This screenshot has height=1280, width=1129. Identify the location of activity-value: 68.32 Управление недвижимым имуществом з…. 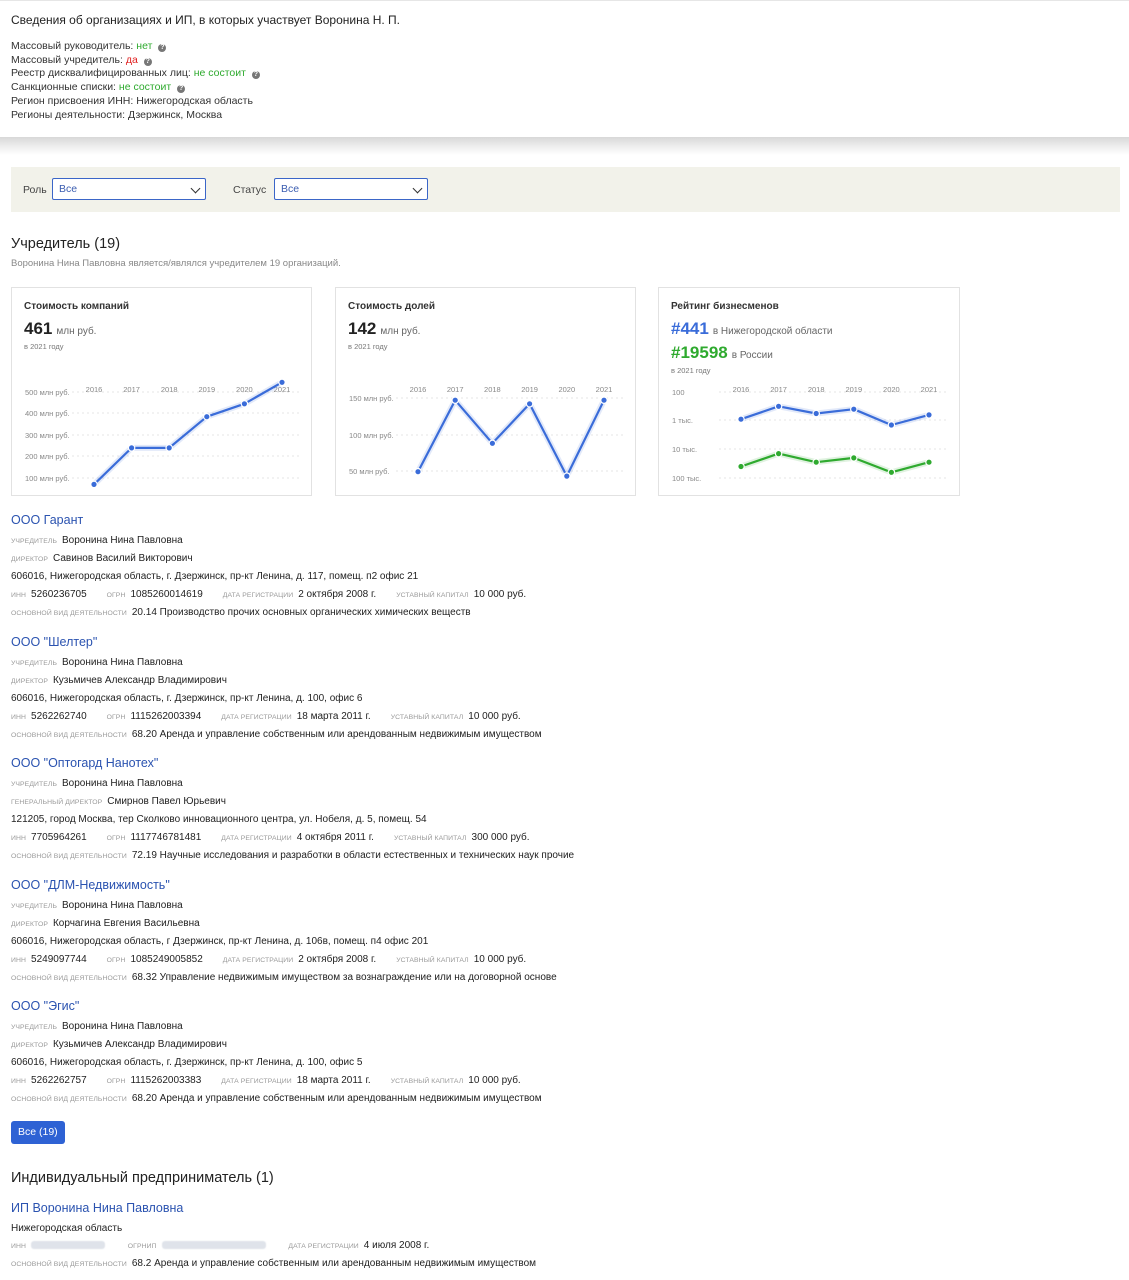
(344, 977).